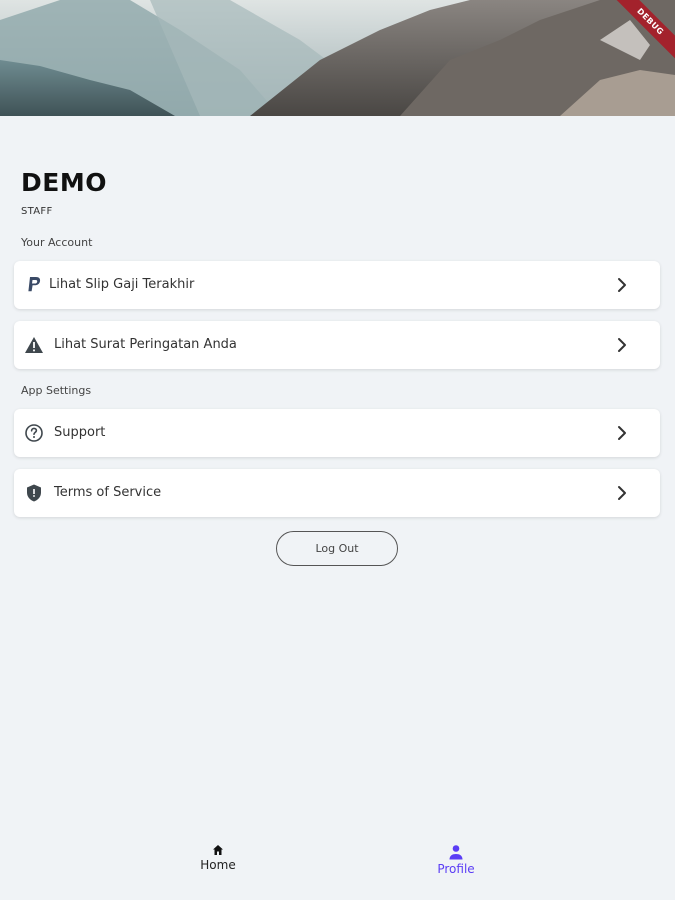 The height and width of the screenshot is (900, 675). Describe the element at coordinates (122, 284) in the screenshot. I see `payslip-label: Lihat Slip Gaji Terakhir` at that location.